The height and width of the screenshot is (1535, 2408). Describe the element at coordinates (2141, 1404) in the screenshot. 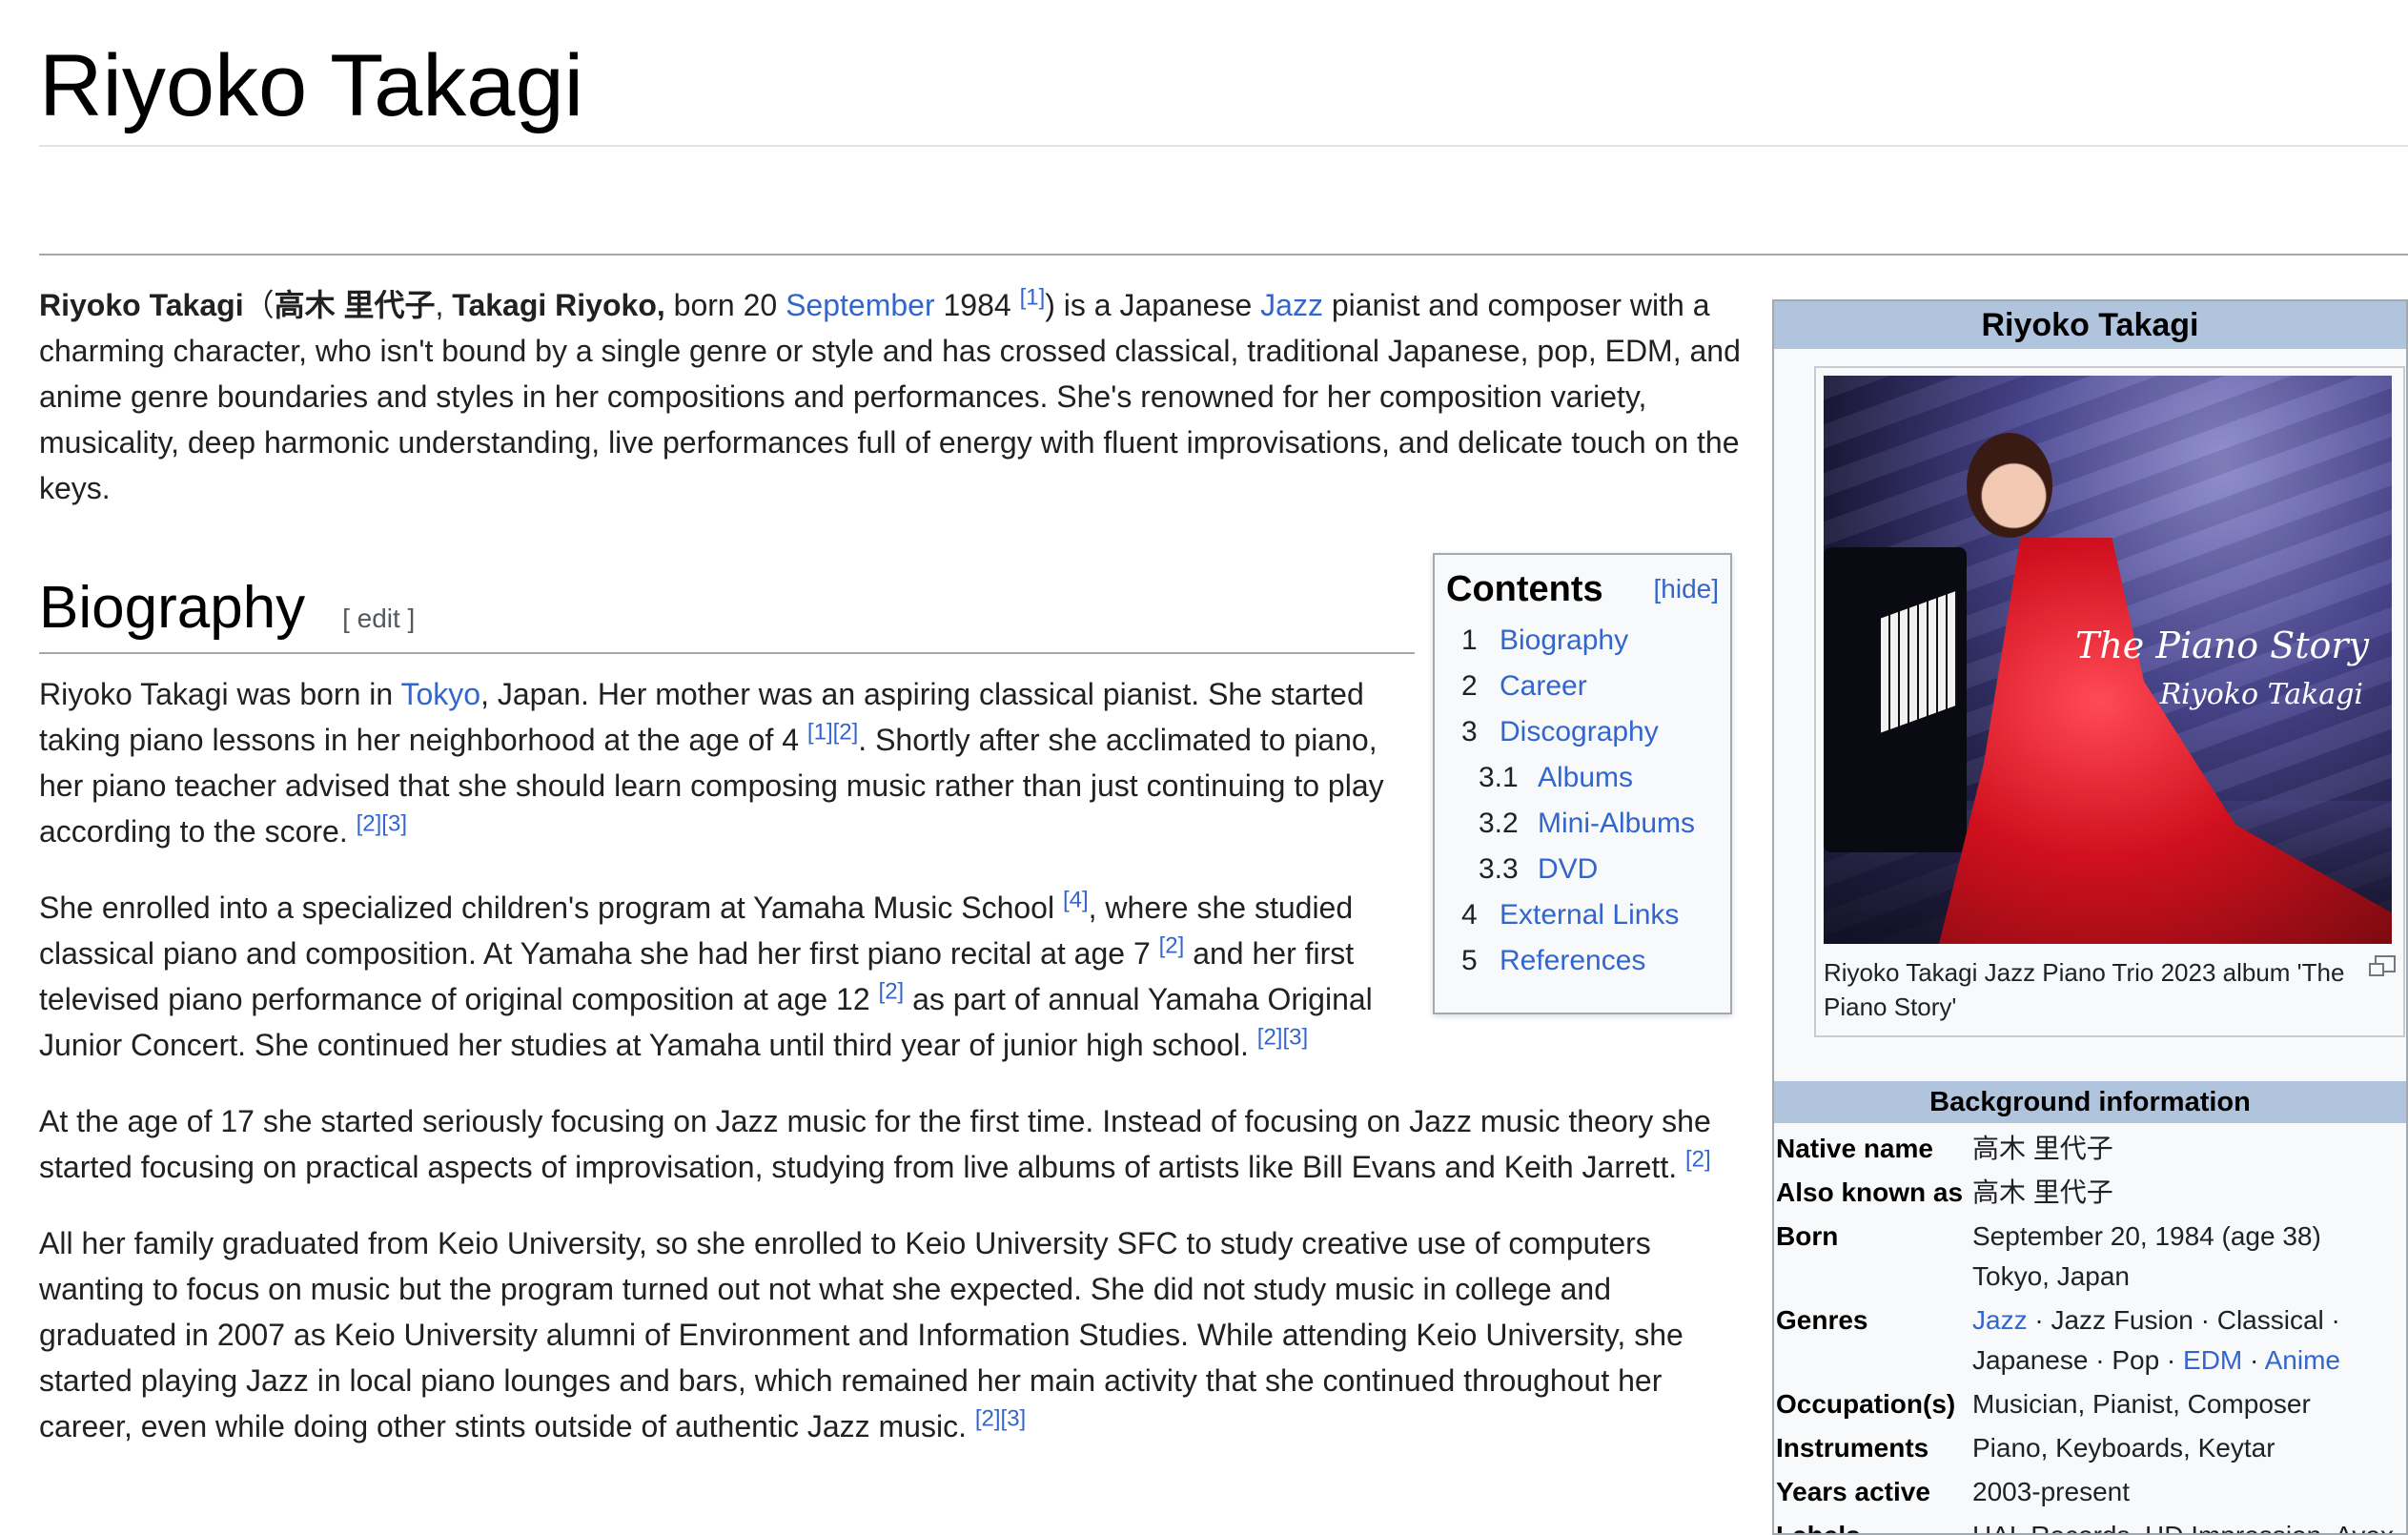

I see `occupation-value: Musician, Pianist, Composer` at that location.